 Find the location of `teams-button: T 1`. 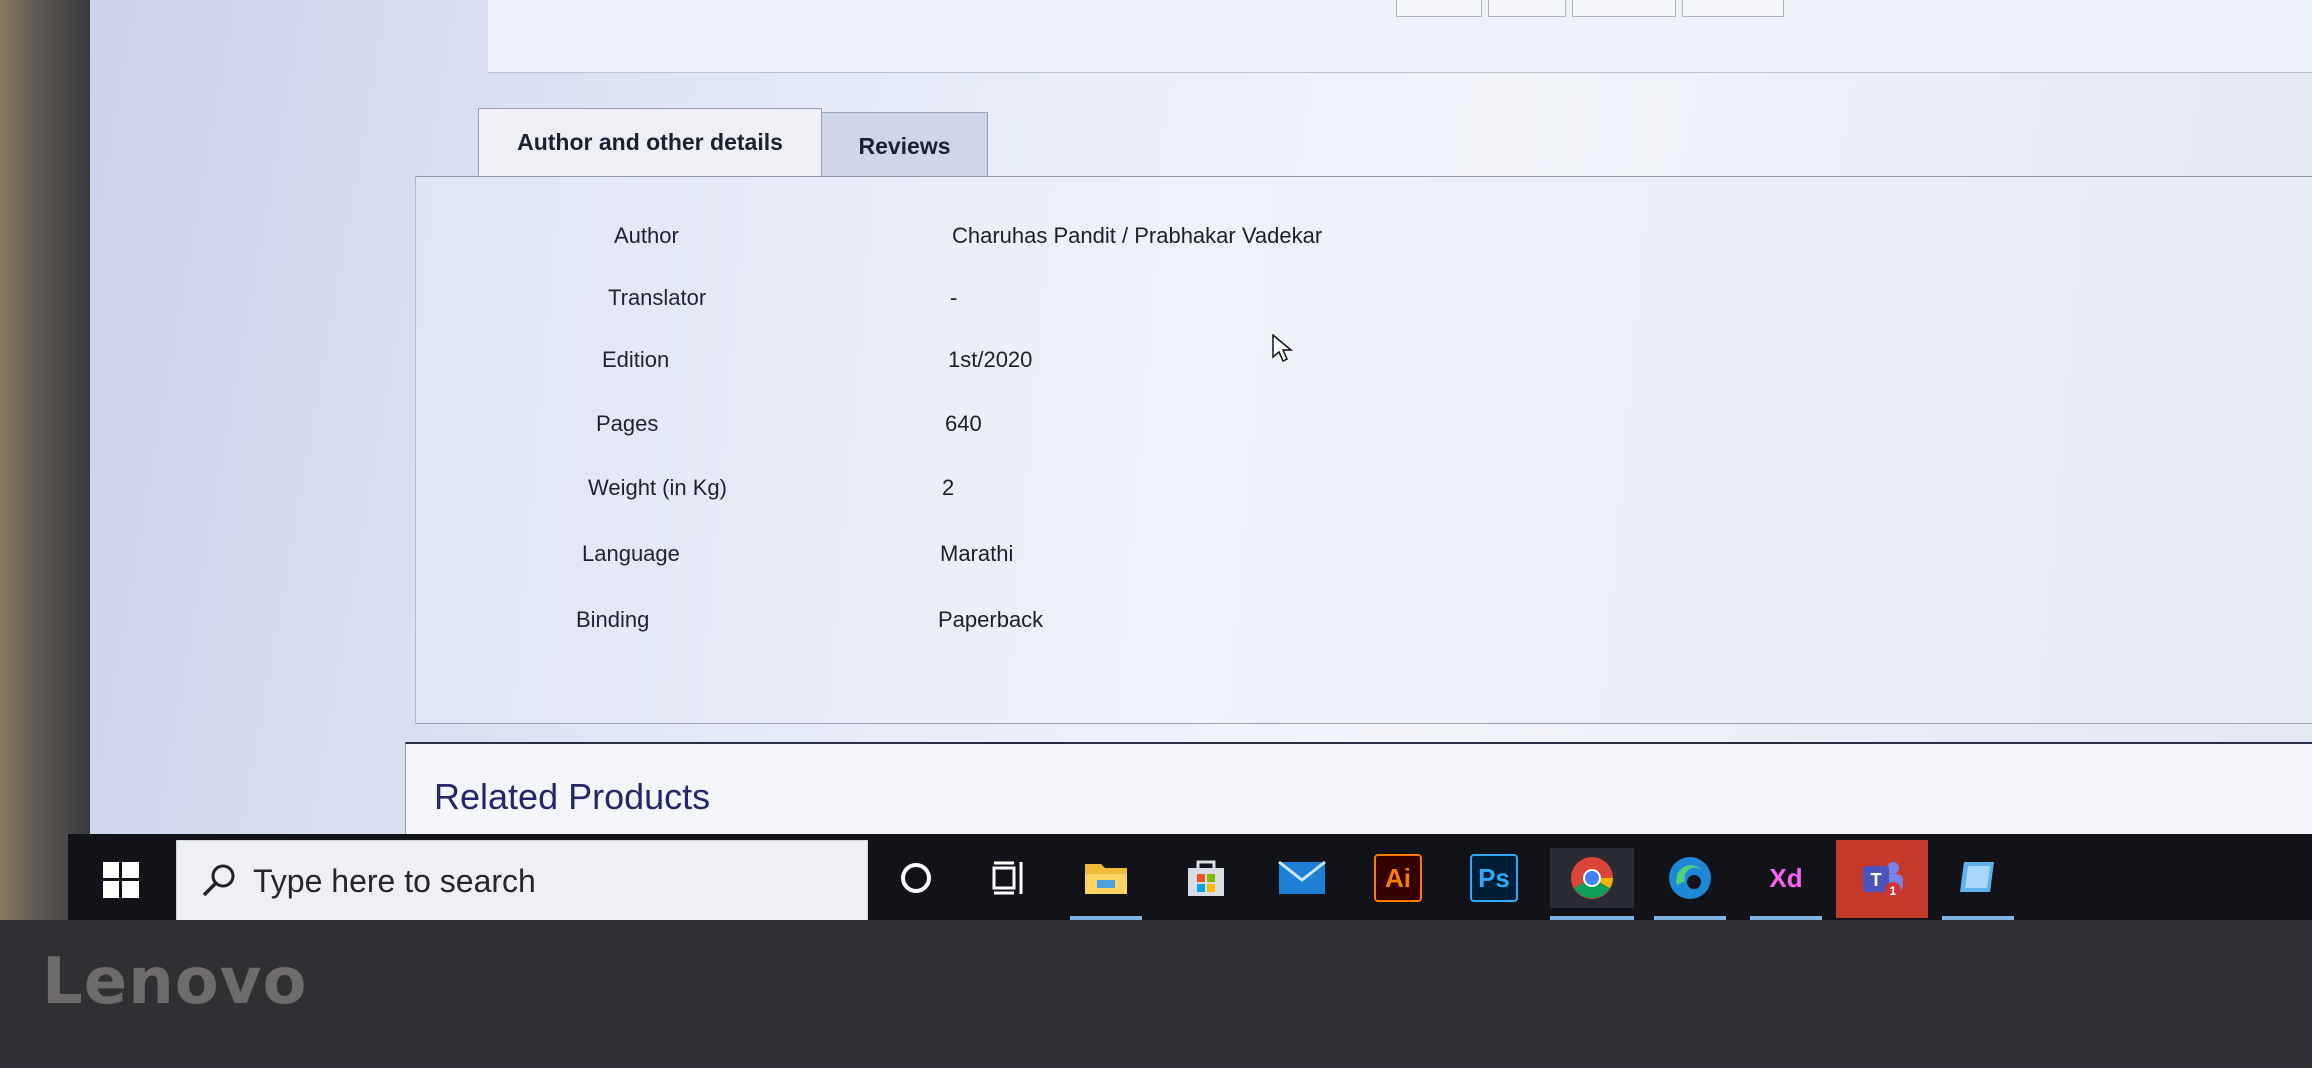

teams-button: T 1 is located at coordinates (1882, 879).